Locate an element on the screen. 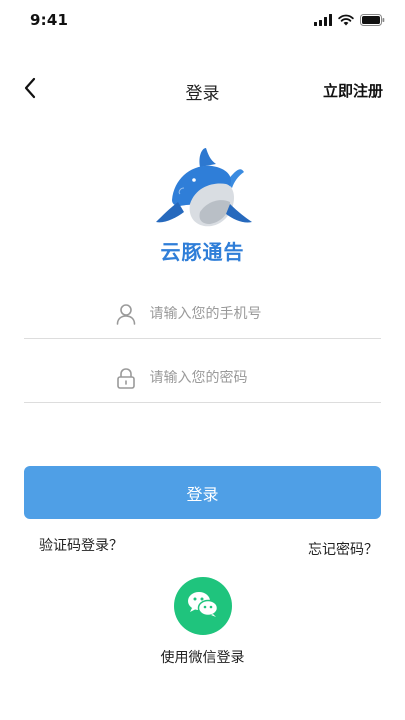 The image size is (405, 720). phone-field-row is located at coordinates (202, 314).